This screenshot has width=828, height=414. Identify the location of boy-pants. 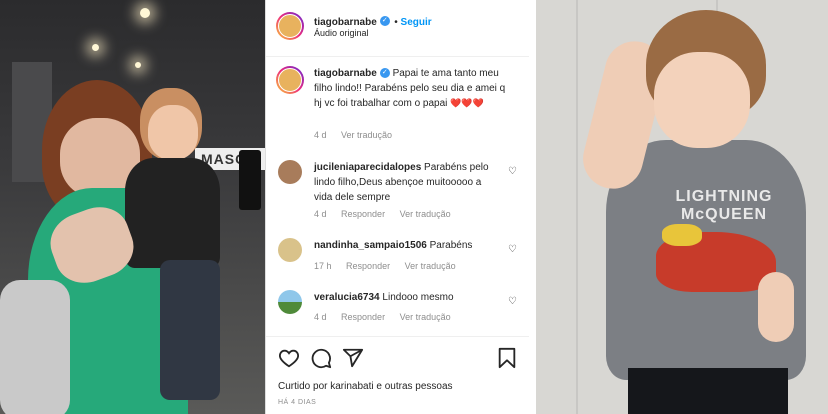
(708, 391).